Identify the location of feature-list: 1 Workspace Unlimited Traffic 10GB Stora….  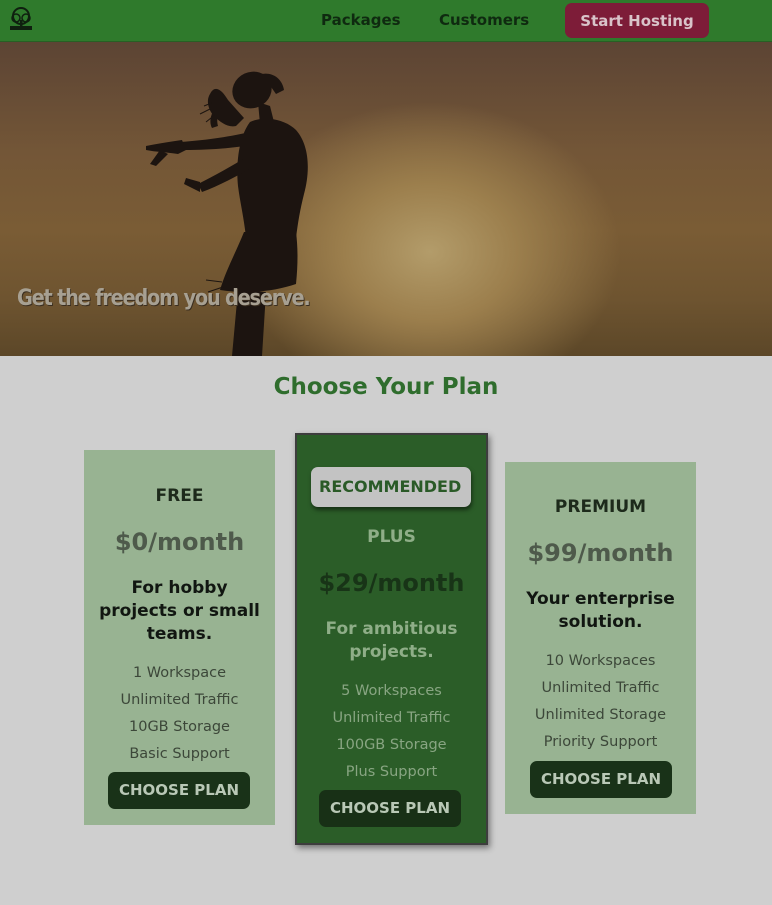
(179, 714).